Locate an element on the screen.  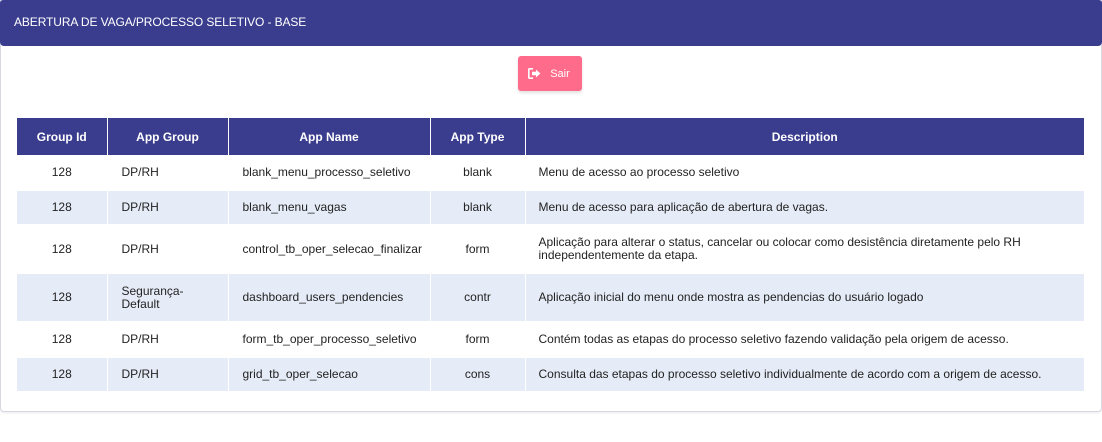
column-header-app-group: App Group is located at coordinates (168, 136).